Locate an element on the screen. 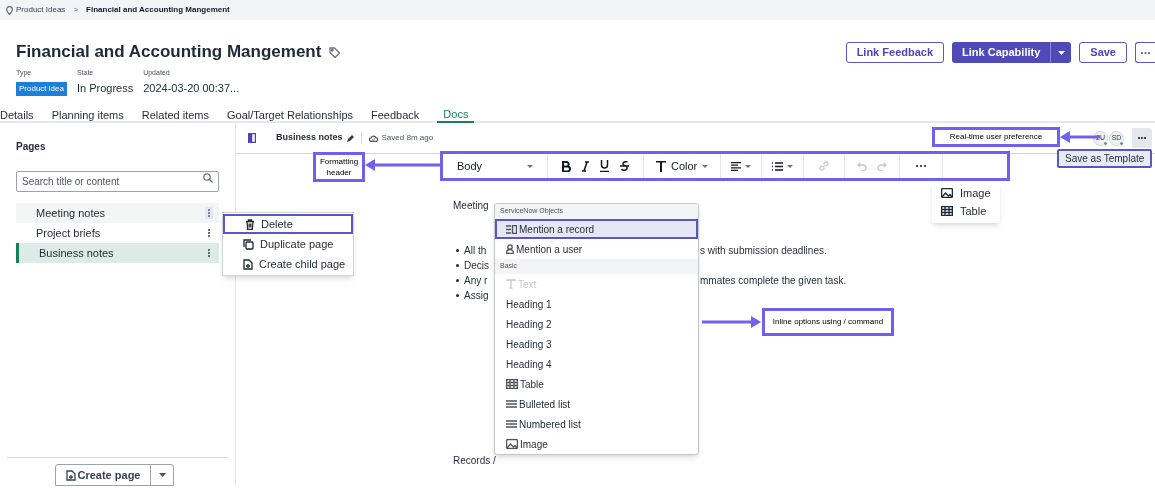 This screenshot has height=488, width=1155. page-list-item: Meeting notes is located at coordinates (117, 213).